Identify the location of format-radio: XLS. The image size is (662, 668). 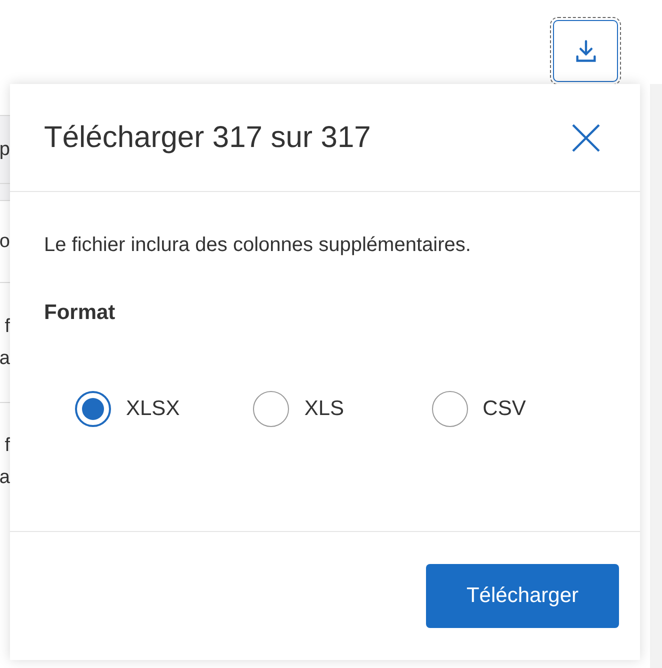
(342, 408).